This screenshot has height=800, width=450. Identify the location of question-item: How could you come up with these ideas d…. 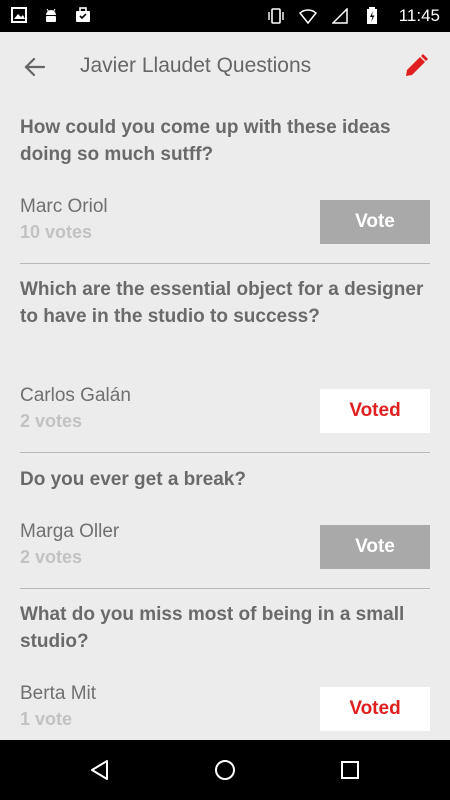
(225, 141).